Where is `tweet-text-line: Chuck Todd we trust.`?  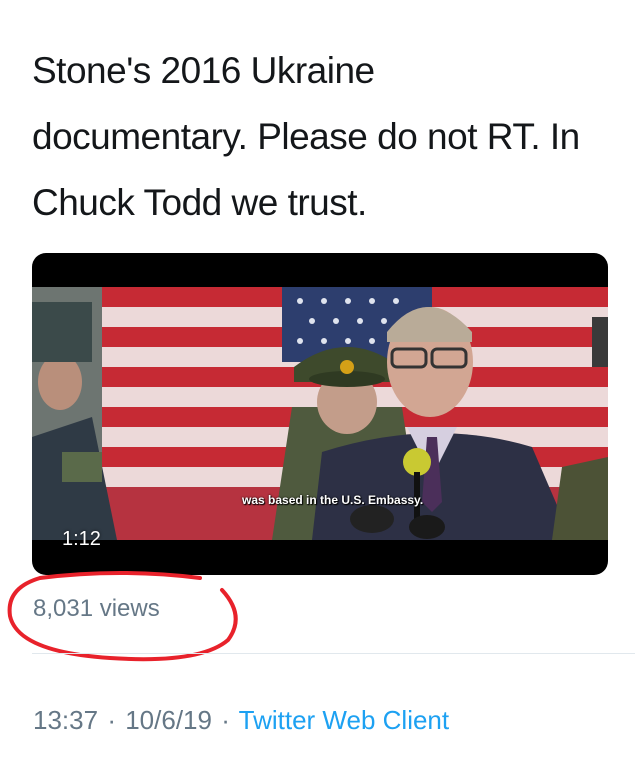
tweet-text-line: Chuck Todd we trust. is located at coordinates (199, 202).